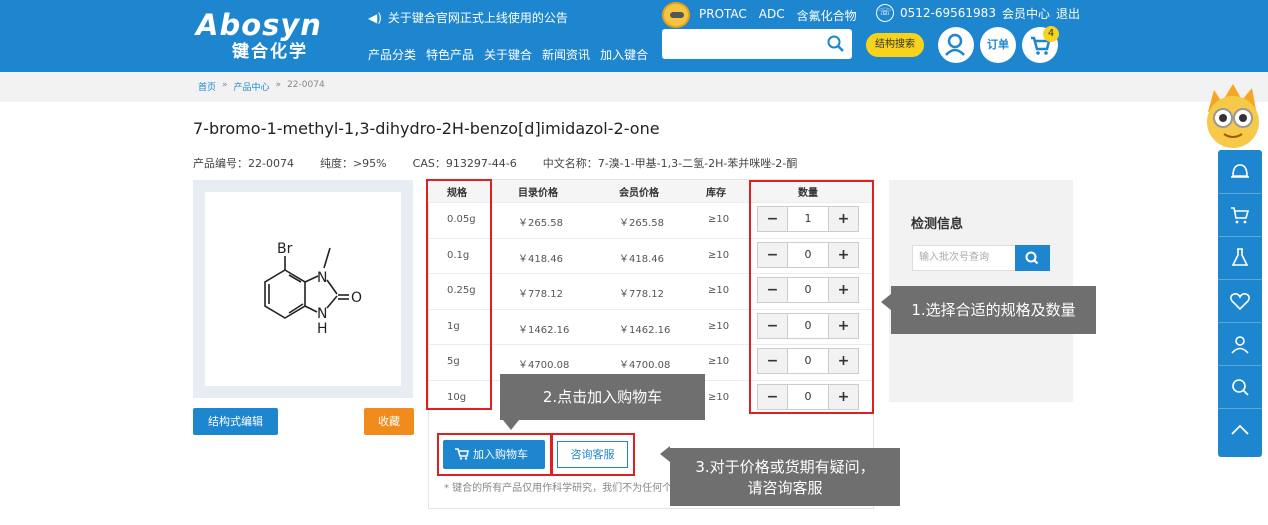 This screenshot has height=525, width=1268. What do you see at coordinates (322, 314) in the screenshot?
I see `structure-label-nh: N` at bounding box center [322, 314].